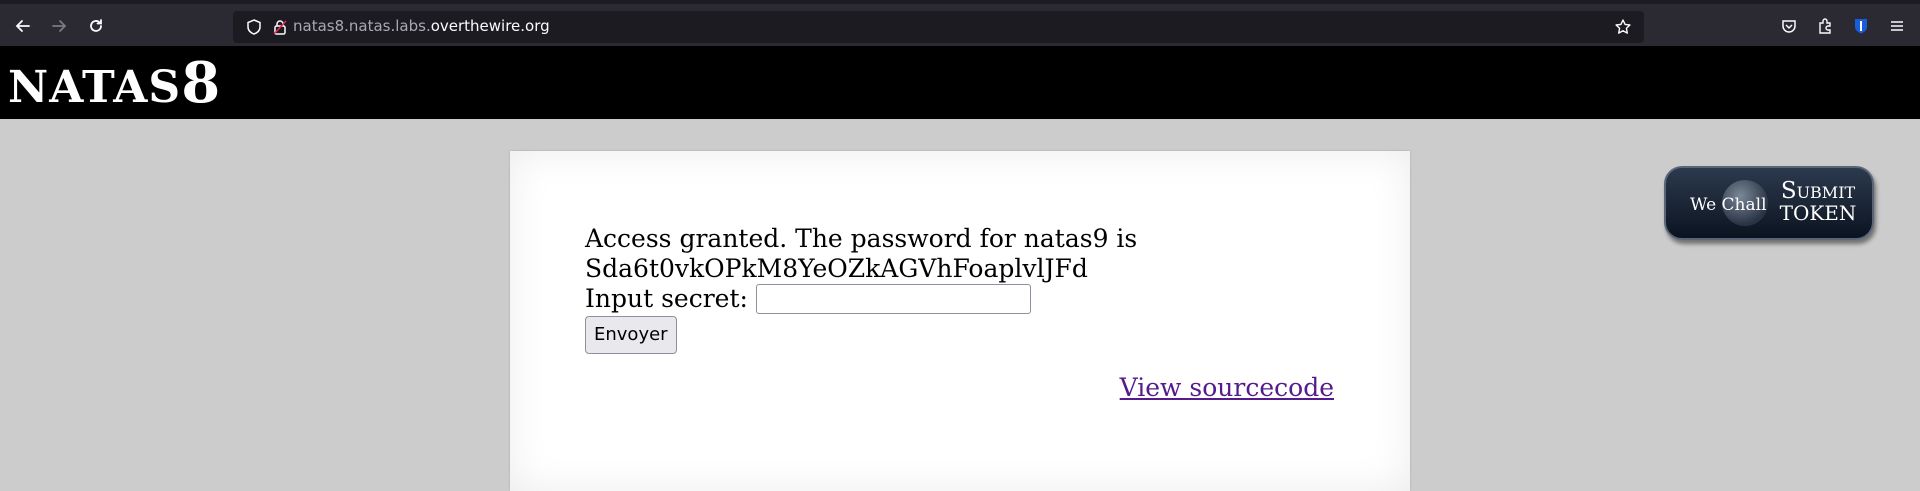 The image size is (1920, 491). What do you see at coordinates (1818, 213) in the screenshot?
I see `submit-token-line2: TOKEN` at bounding box center [1818, 213].